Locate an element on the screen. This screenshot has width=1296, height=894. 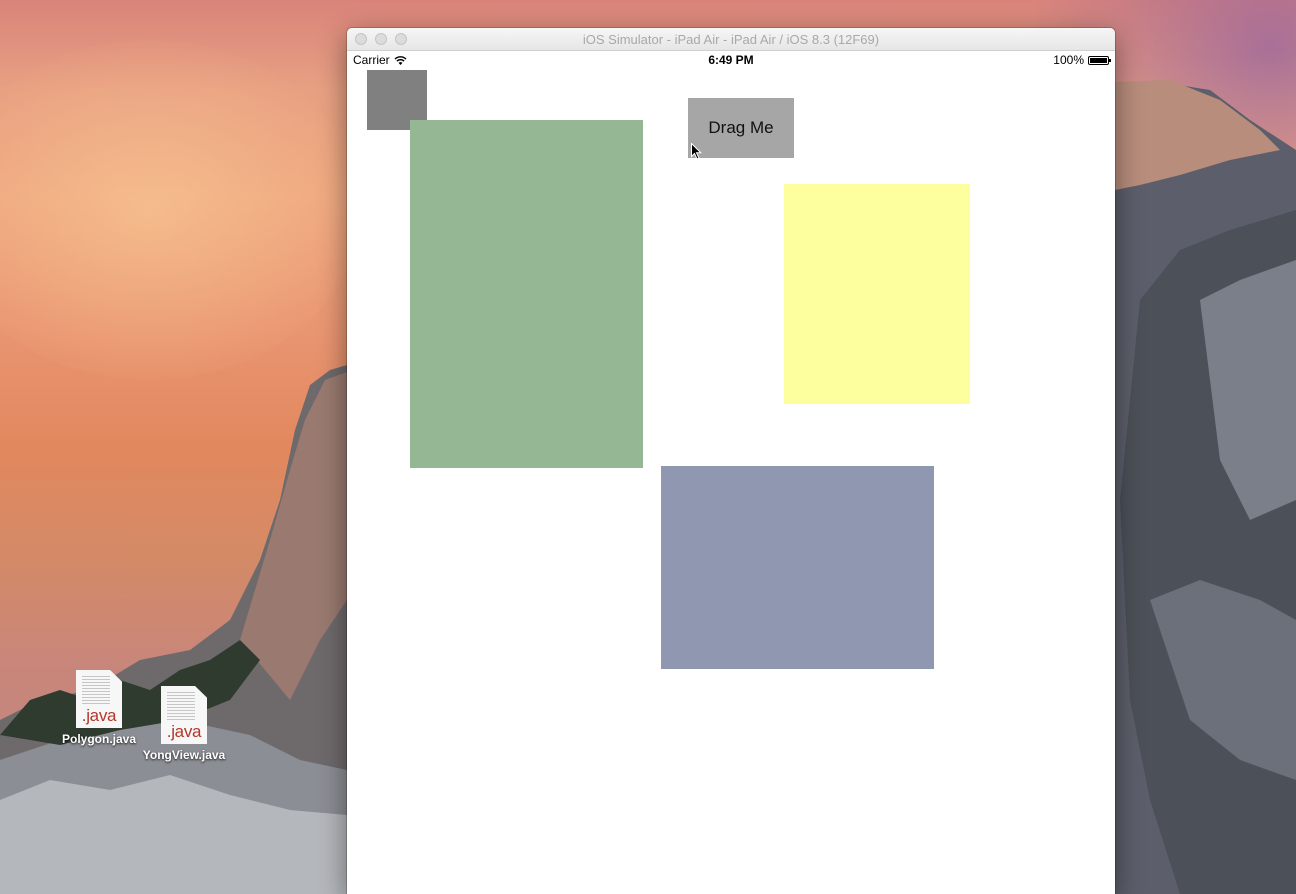
desktop-file-yongview-java: .java YongView.java is located at coordinates (184, 724).